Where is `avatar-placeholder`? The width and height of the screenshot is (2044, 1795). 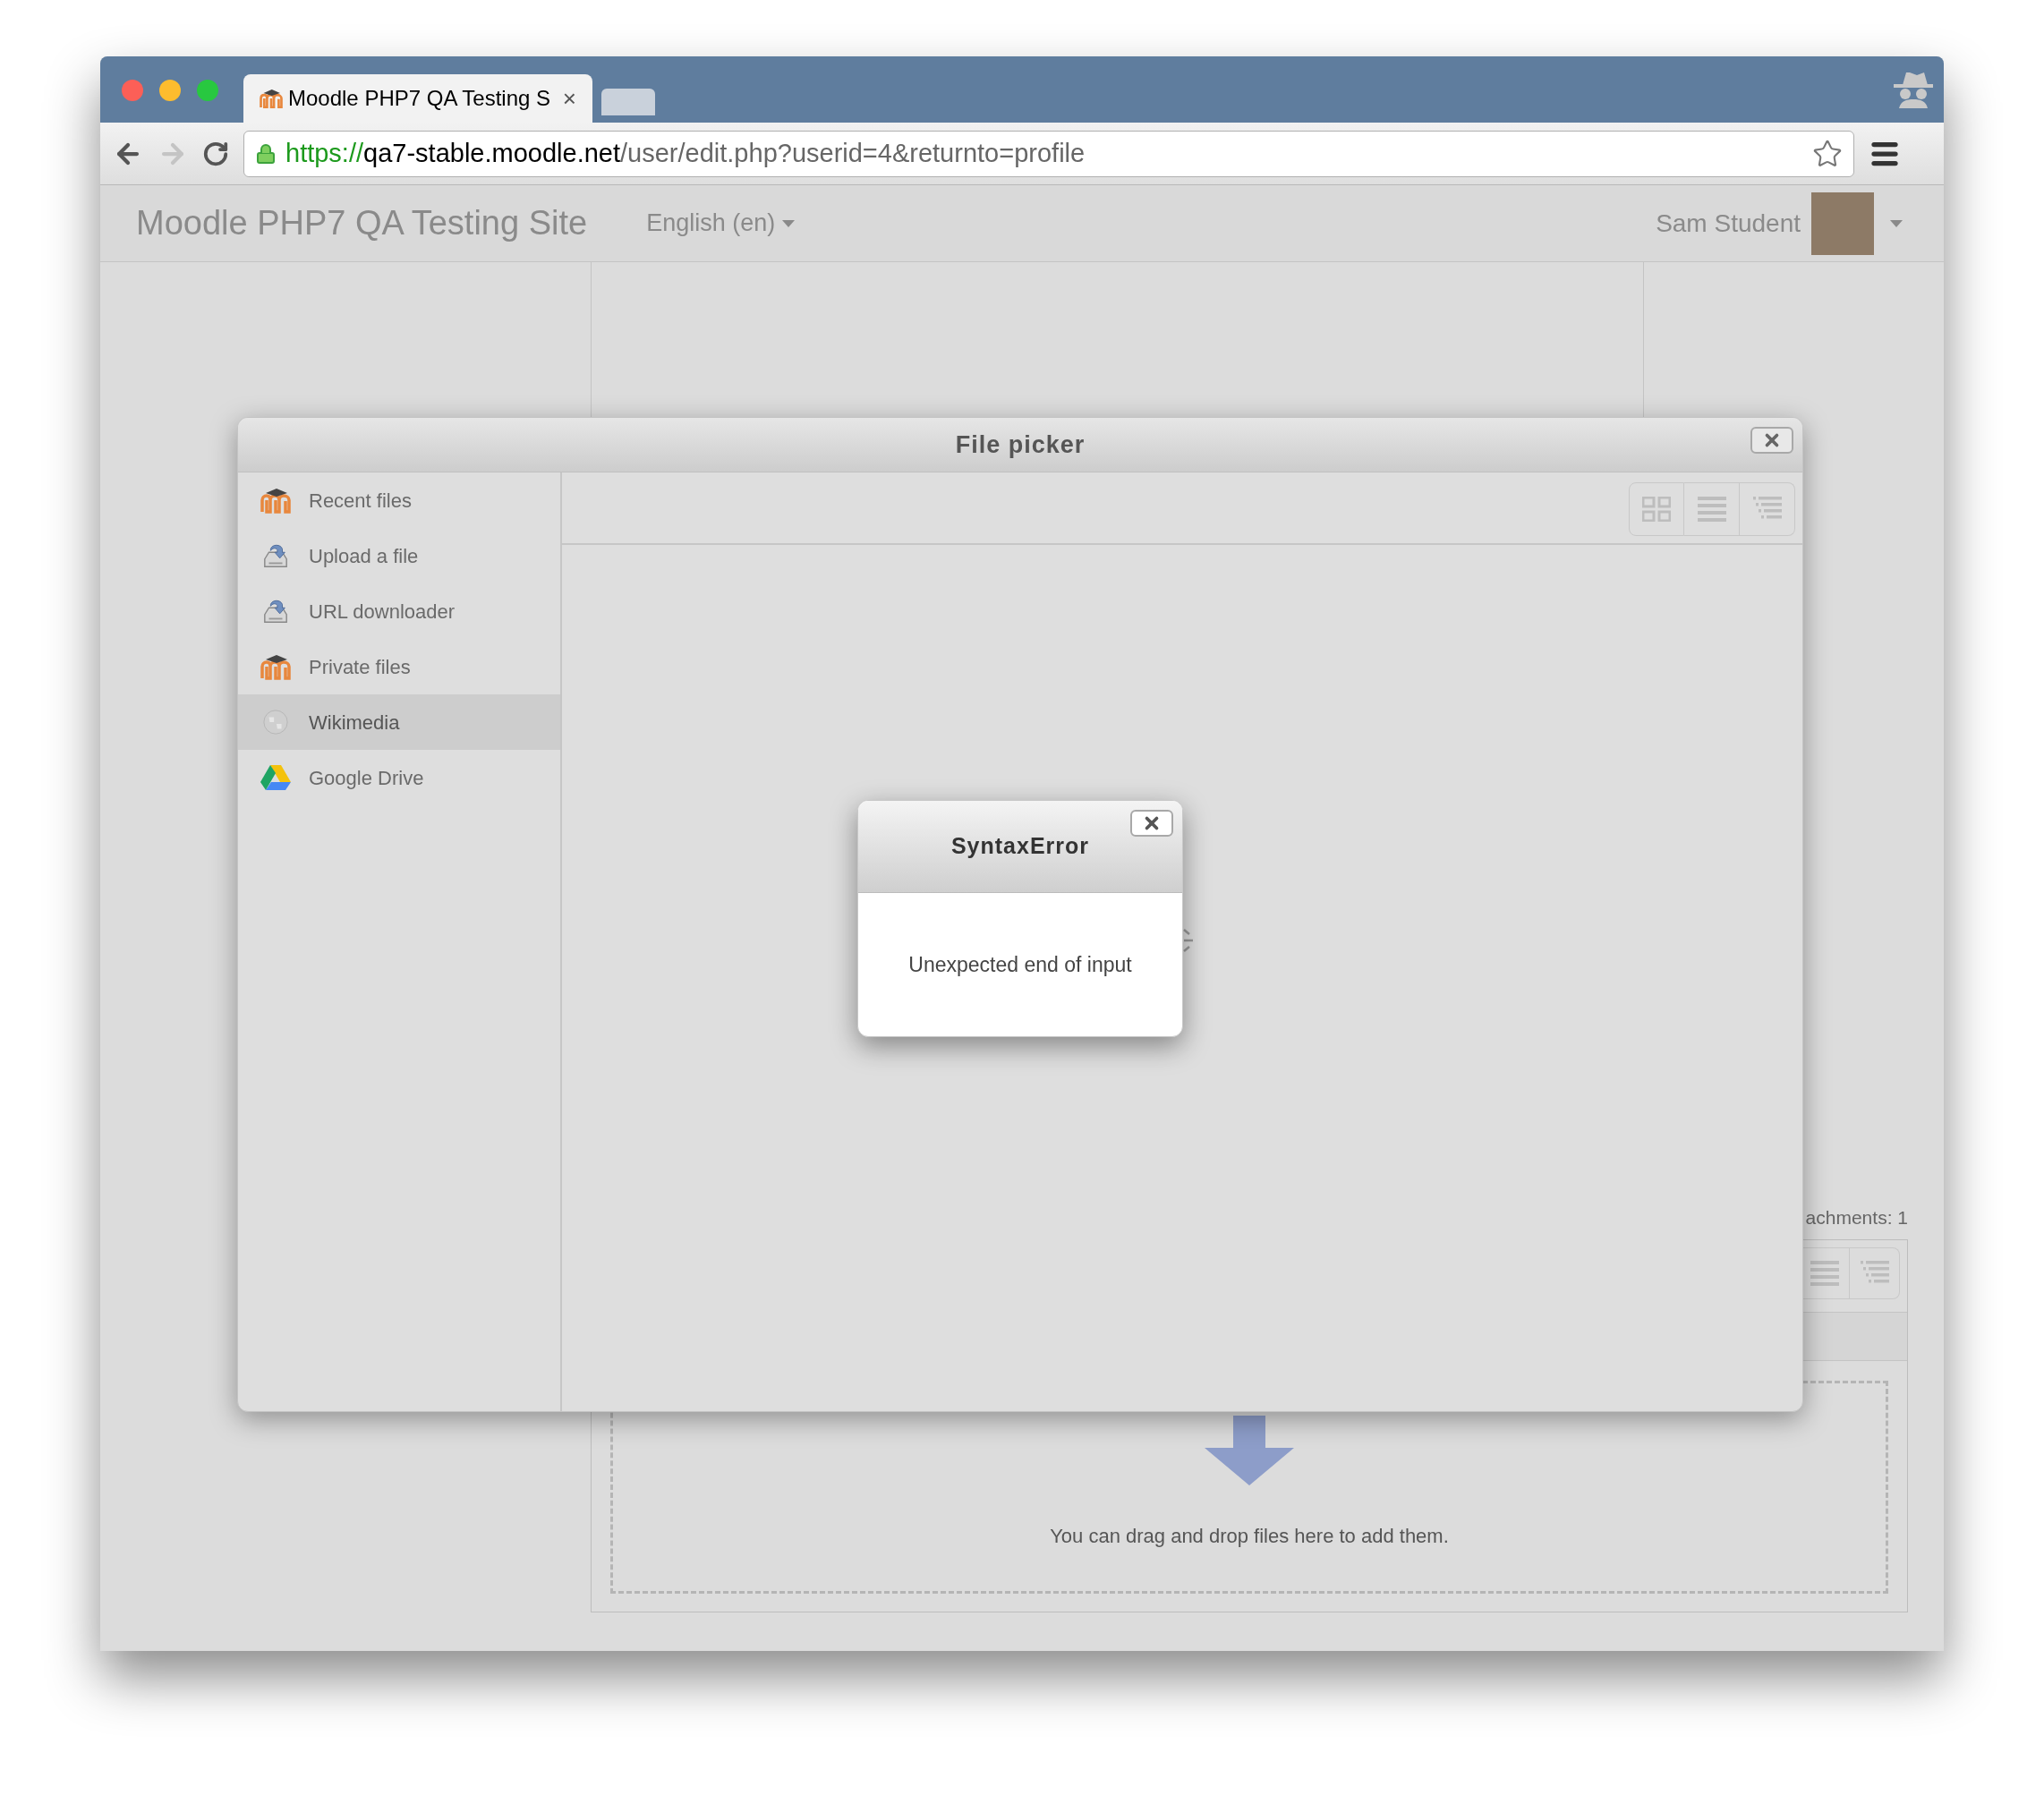 avatar-placeholder is located at coordinates (1842, 223).